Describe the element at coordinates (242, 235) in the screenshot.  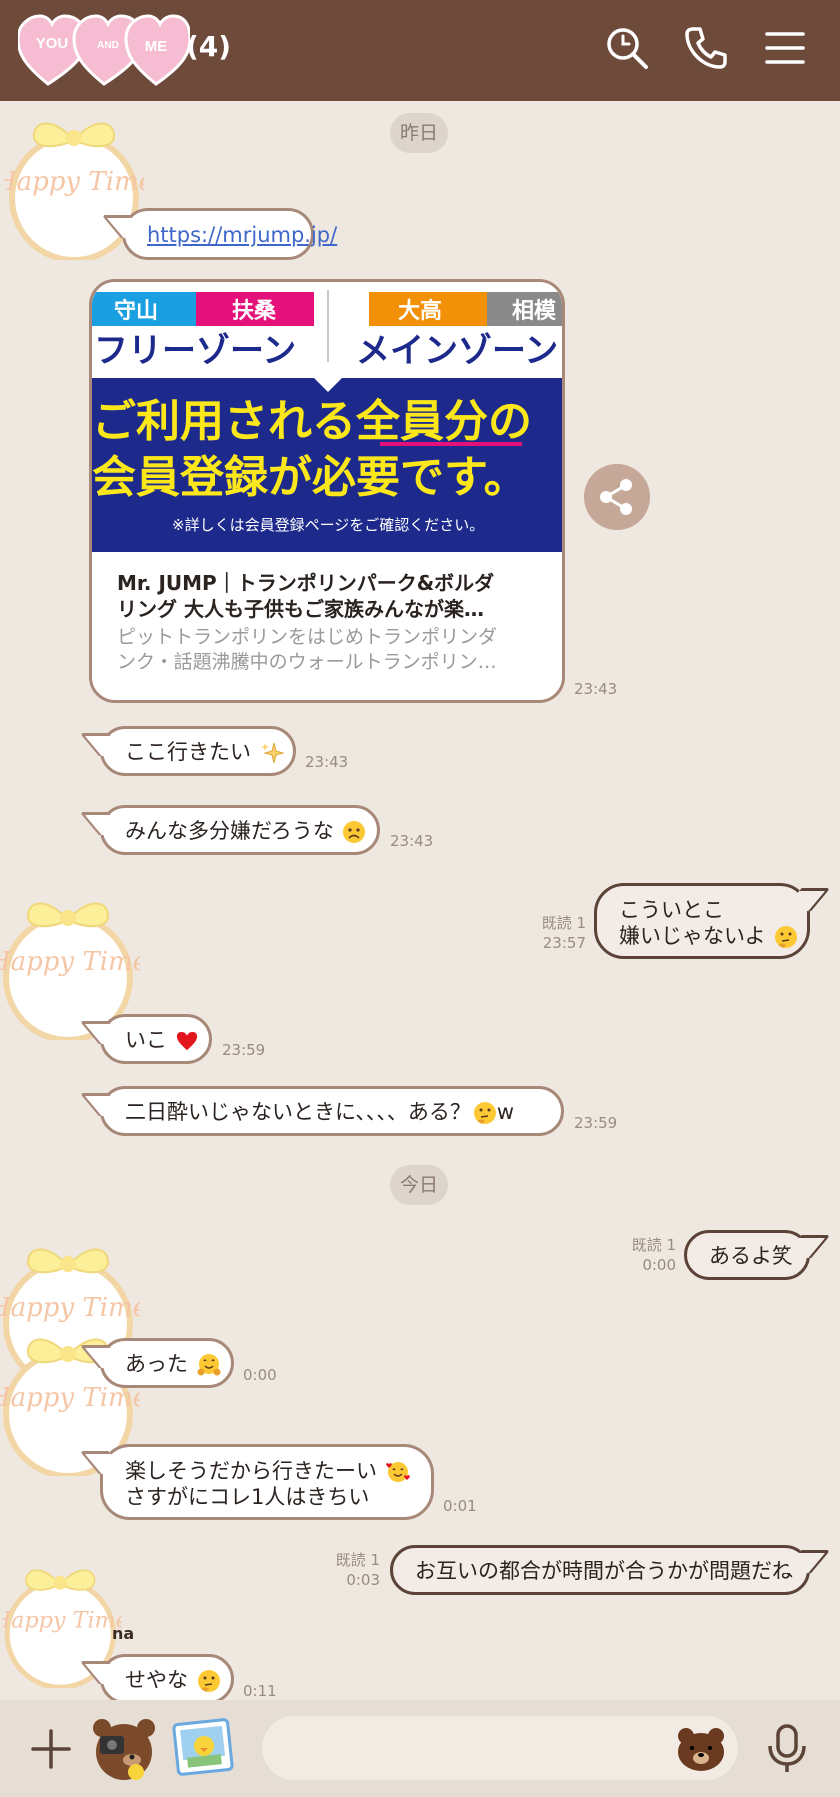
I see `link-url: https://mrjump.jp/` at that location.